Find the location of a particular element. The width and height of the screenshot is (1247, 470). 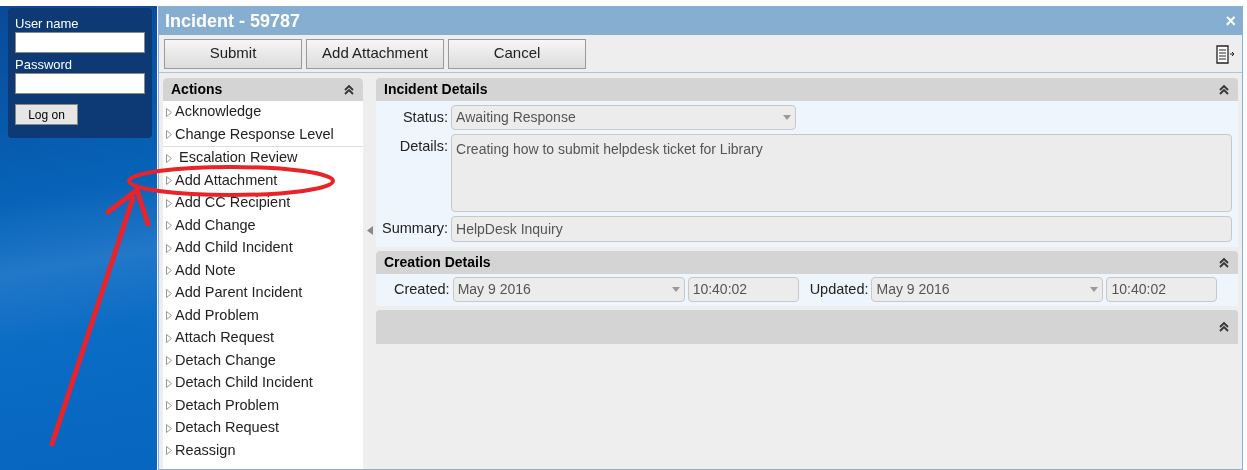

dropdown-field: Awaiting Response is located at coordinates (624, 117).